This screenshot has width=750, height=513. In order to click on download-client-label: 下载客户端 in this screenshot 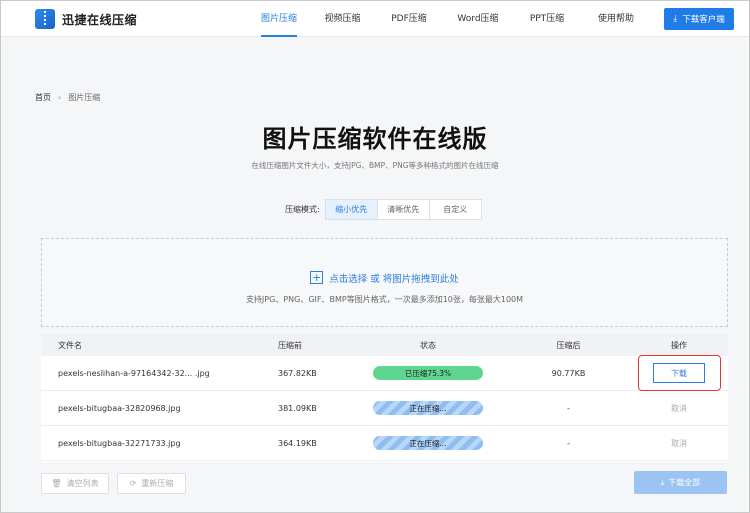, I will do `click(703, 20)`.